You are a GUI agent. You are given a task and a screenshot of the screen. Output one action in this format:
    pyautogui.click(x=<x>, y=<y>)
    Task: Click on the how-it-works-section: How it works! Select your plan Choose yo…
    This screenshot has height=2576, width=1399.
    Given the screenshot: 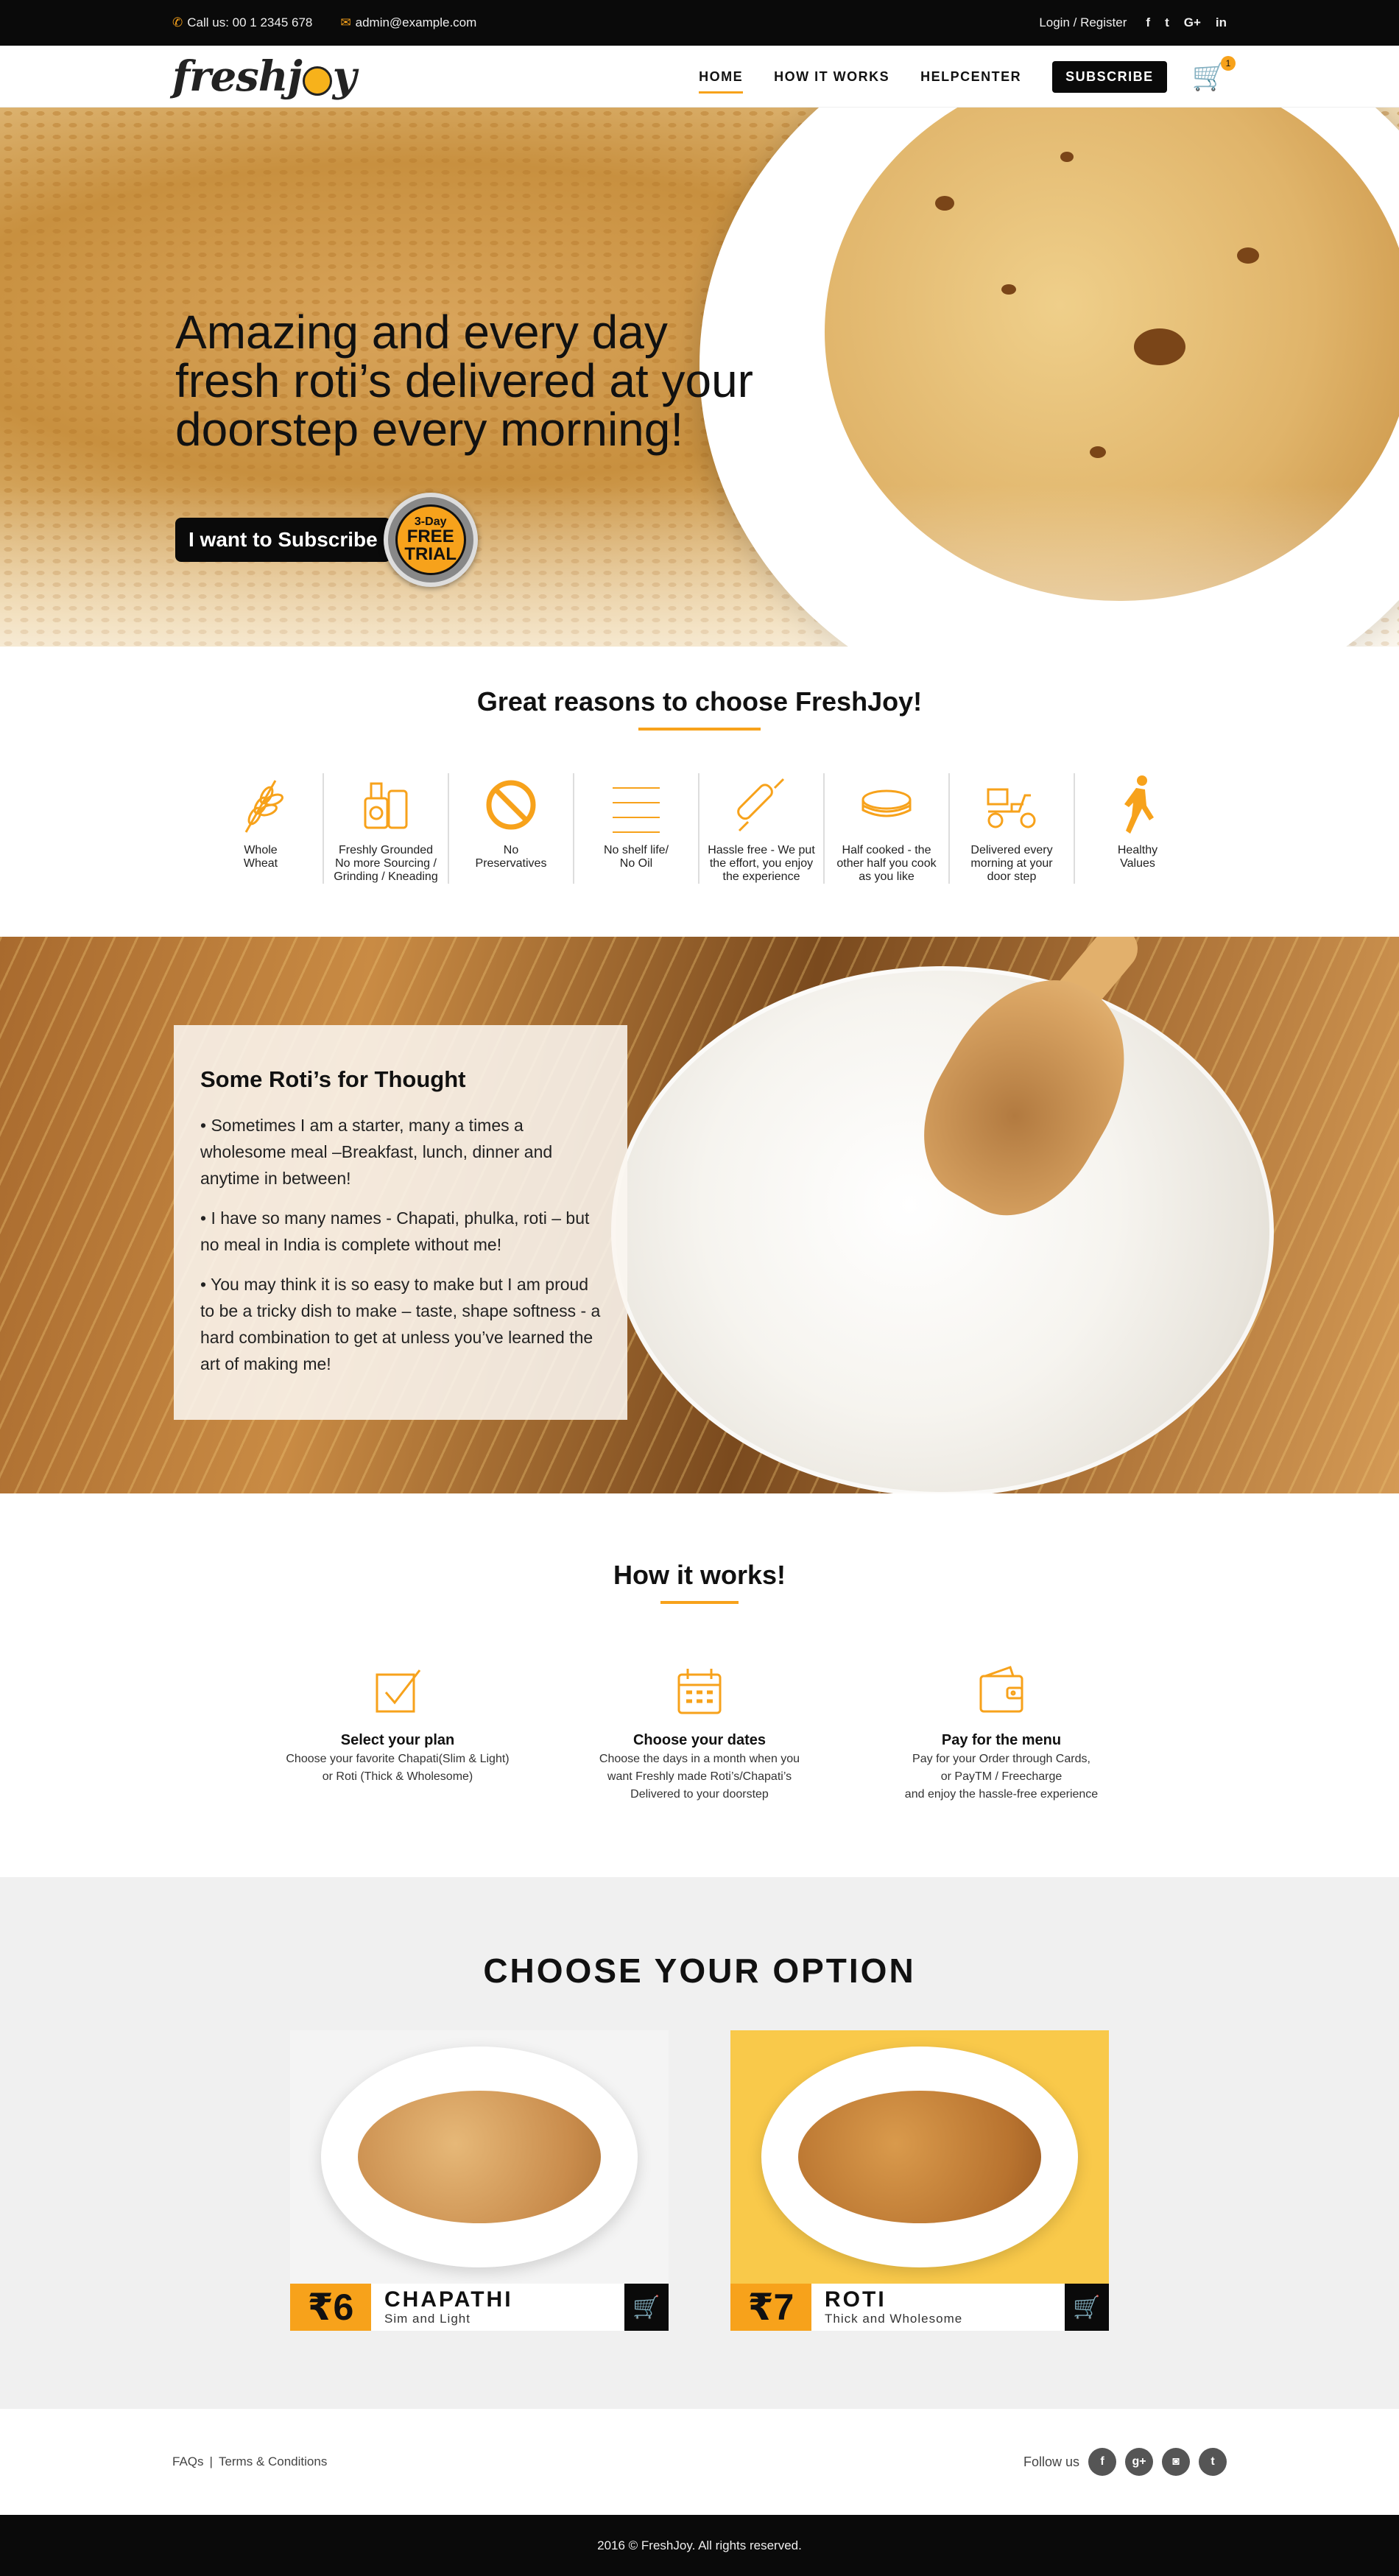 What is the action you would take?
    pyautogui.click(x=700, y=1685)
    